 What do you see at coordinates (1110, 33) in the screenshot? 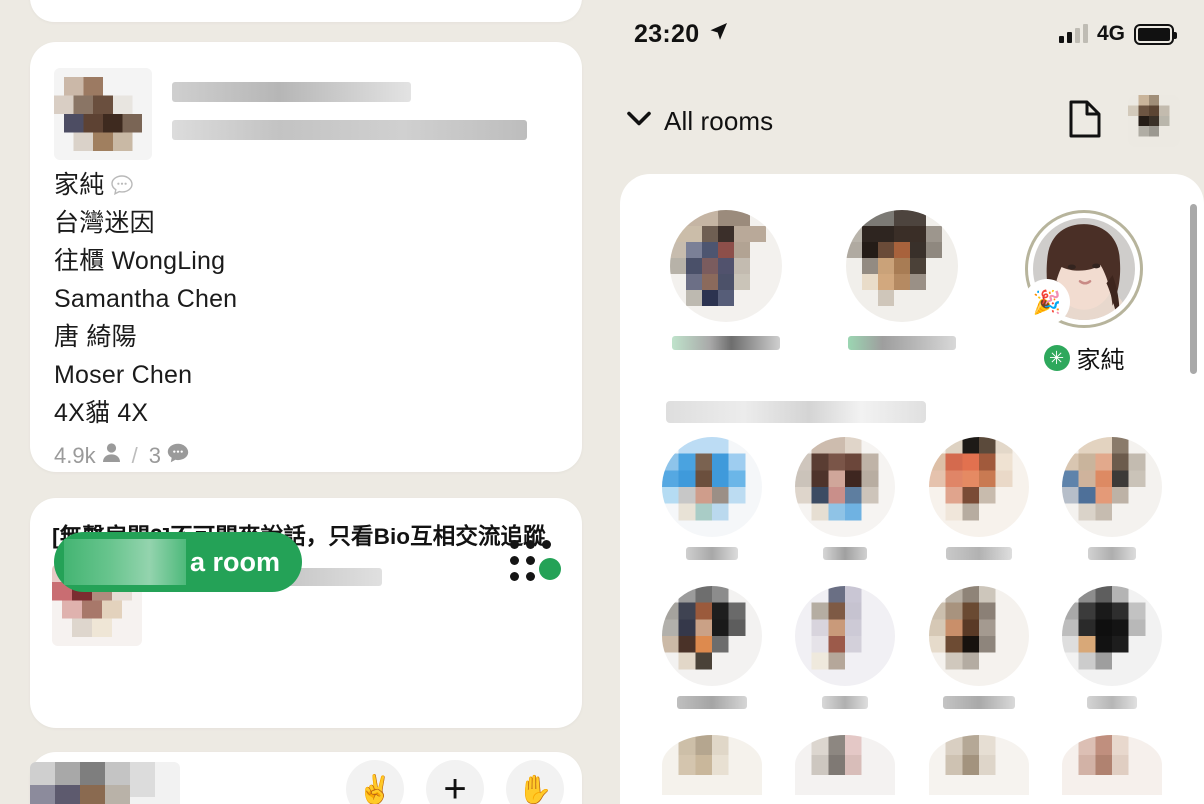
I see `network-type-label: 4G` at bounding box center [1110, 33].